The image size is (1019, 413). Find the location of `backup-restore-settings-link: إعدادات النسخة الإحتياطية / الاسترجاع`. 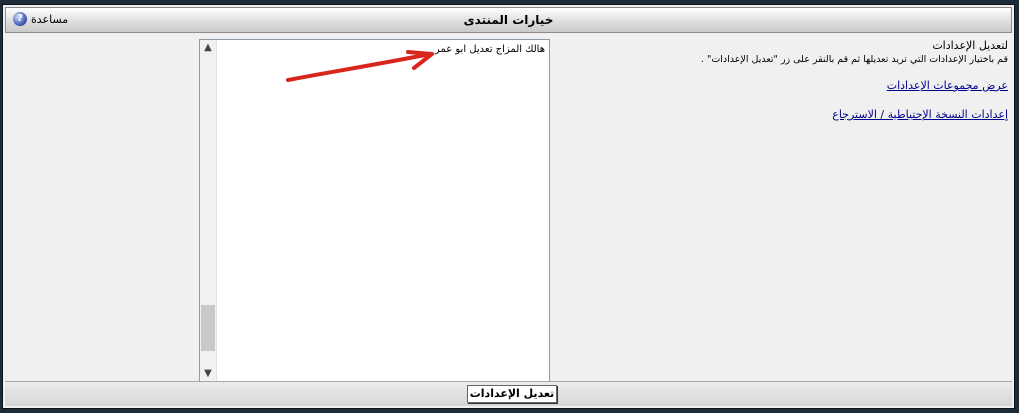

backup-restore-settings-link: إعدادات النسخة الإحتياطية / الاسترجاع is located at coordinates (788, 114).